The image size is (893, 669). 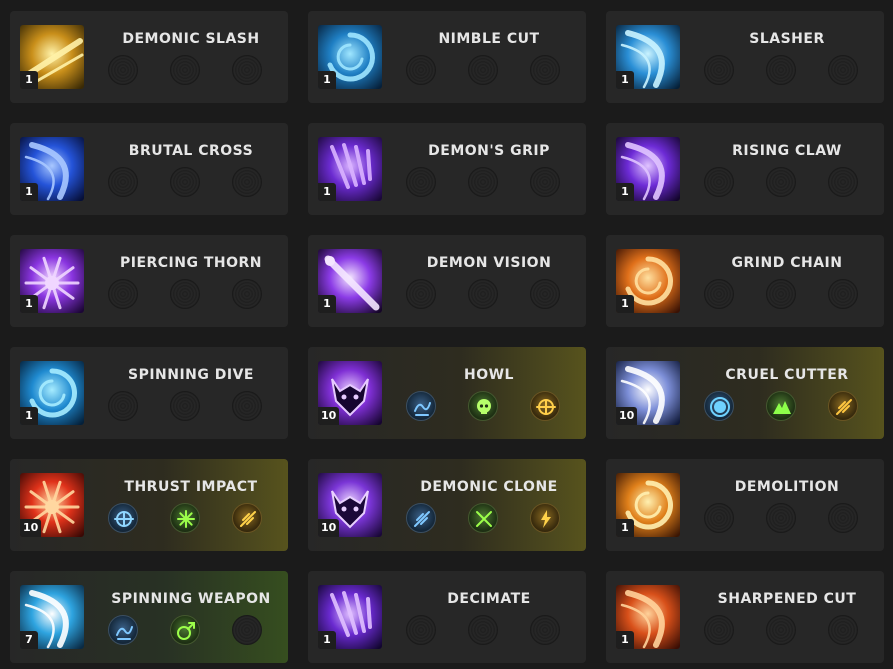 What do you see at coordinates (648, 57) in the screenshot?
I see `blue-crescent-slash-icon: 1` at bounding box center [648, 57].